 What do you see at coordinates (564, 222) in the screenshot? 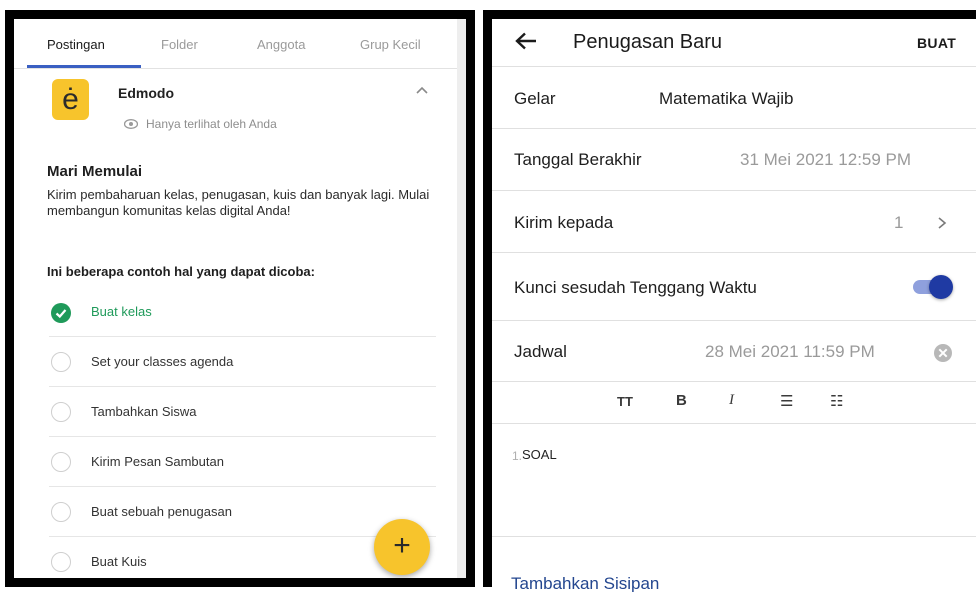
I see `send-to-label: Kirim kepada` at bounding box center [564, 222].